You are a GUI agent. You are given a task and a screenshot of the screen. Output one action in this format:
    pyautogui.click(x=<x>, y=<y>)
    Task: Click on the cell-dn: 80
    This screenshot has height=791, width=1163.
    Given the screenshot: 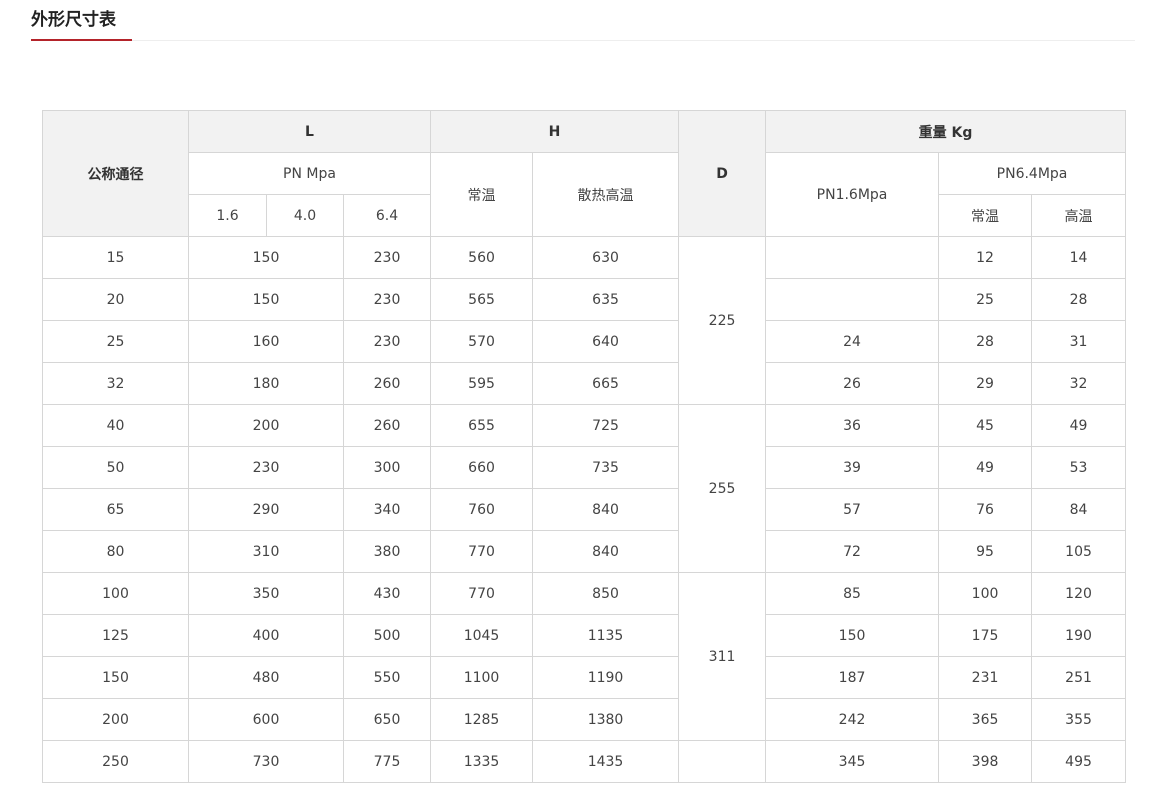 What is the action you would take?
    pyautogui.click(x=115, y=551)
    